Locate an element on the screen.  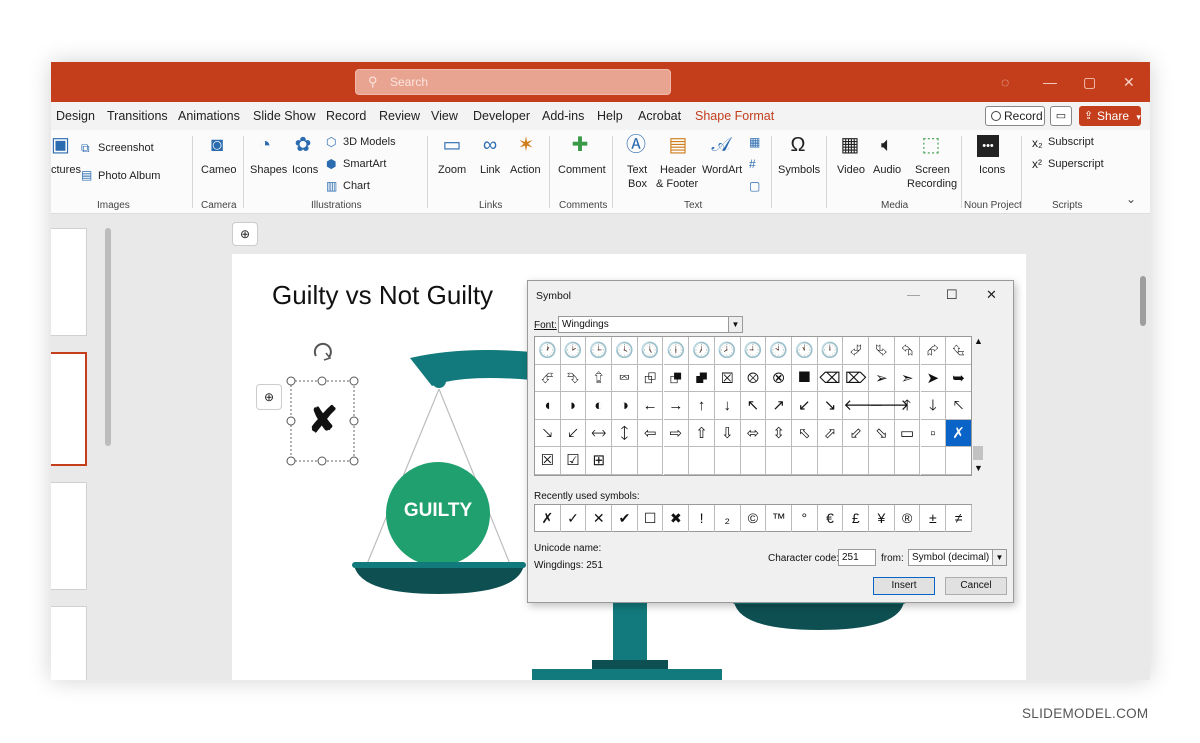
thumbnail-scrollbar is located at coordinates (108, 337).